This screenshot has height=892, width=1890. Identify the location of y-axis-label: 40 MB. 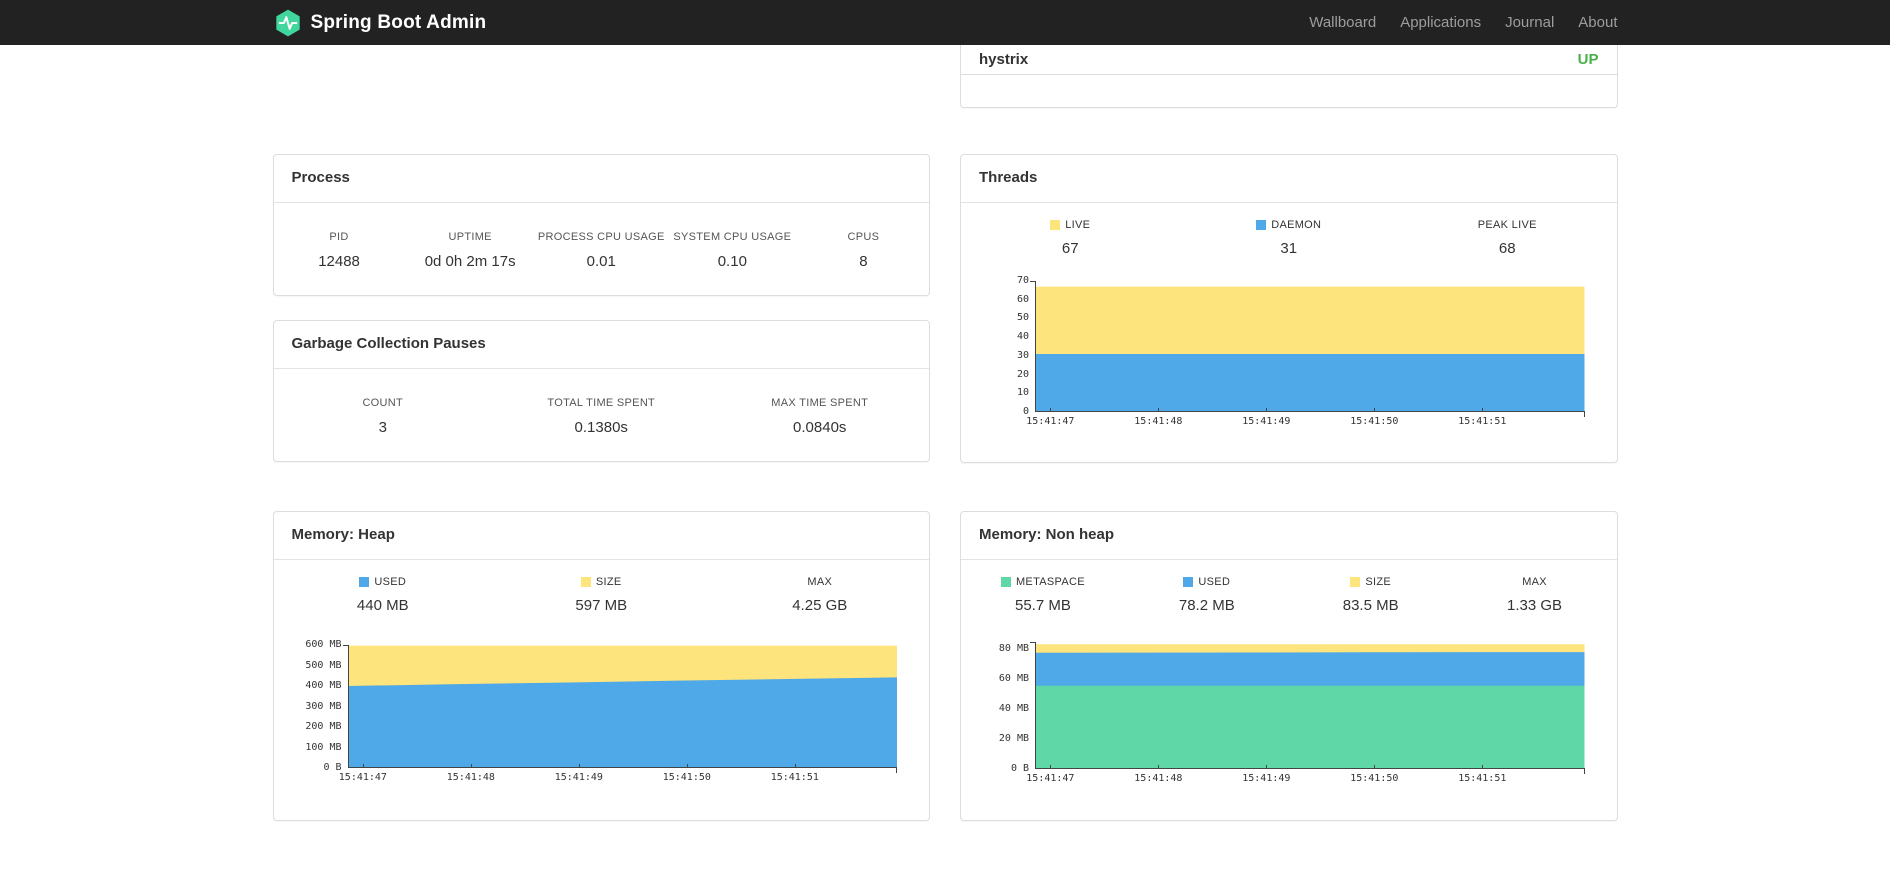
(1013, 709).